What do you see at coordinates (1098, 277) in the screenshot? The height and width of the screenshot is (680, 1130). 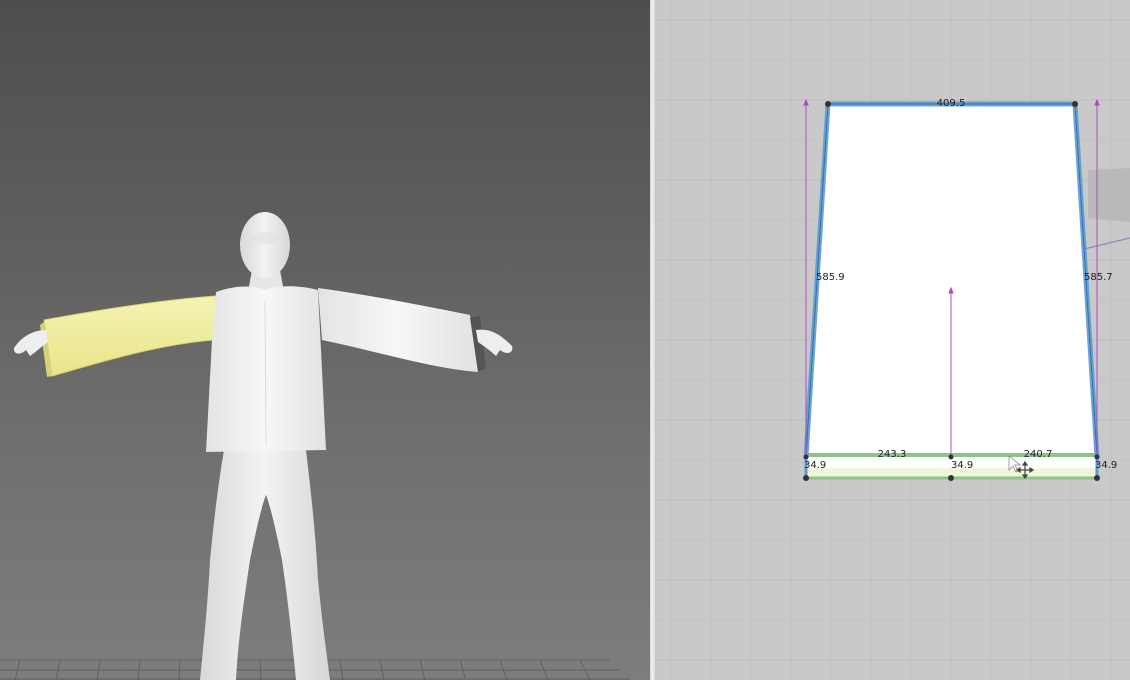 I see `measure-right-side: 585.7` at bounding box center [1098, 277].